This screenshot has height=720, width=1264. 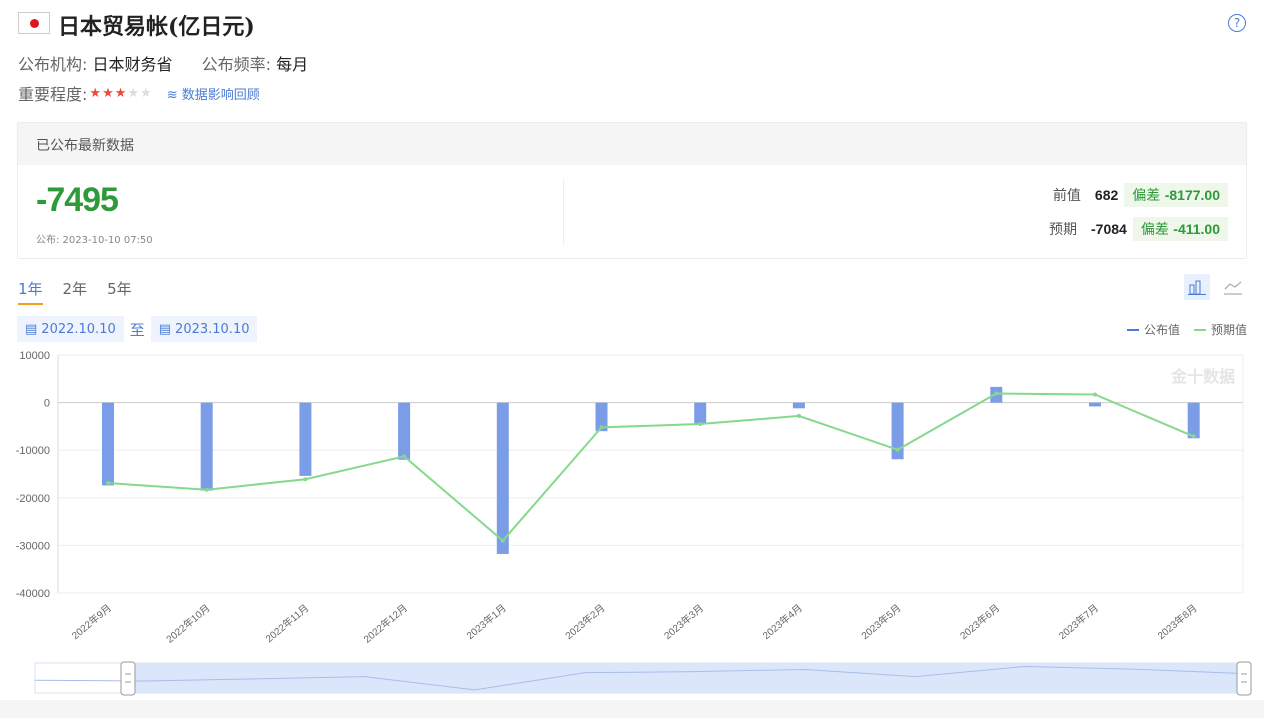 I want to click on deviation-value: -411.00, so click(x=1196, y=229).